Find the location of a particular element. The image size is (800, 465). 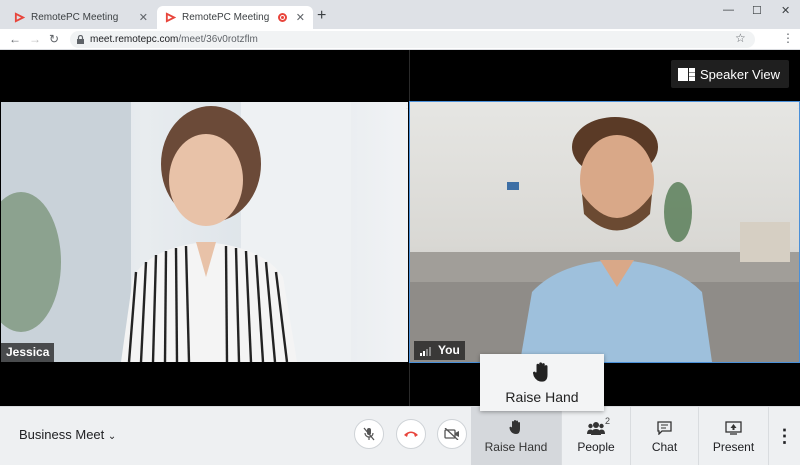

raise-hand-label: Raise Hand is located at coordinates (516, 447).